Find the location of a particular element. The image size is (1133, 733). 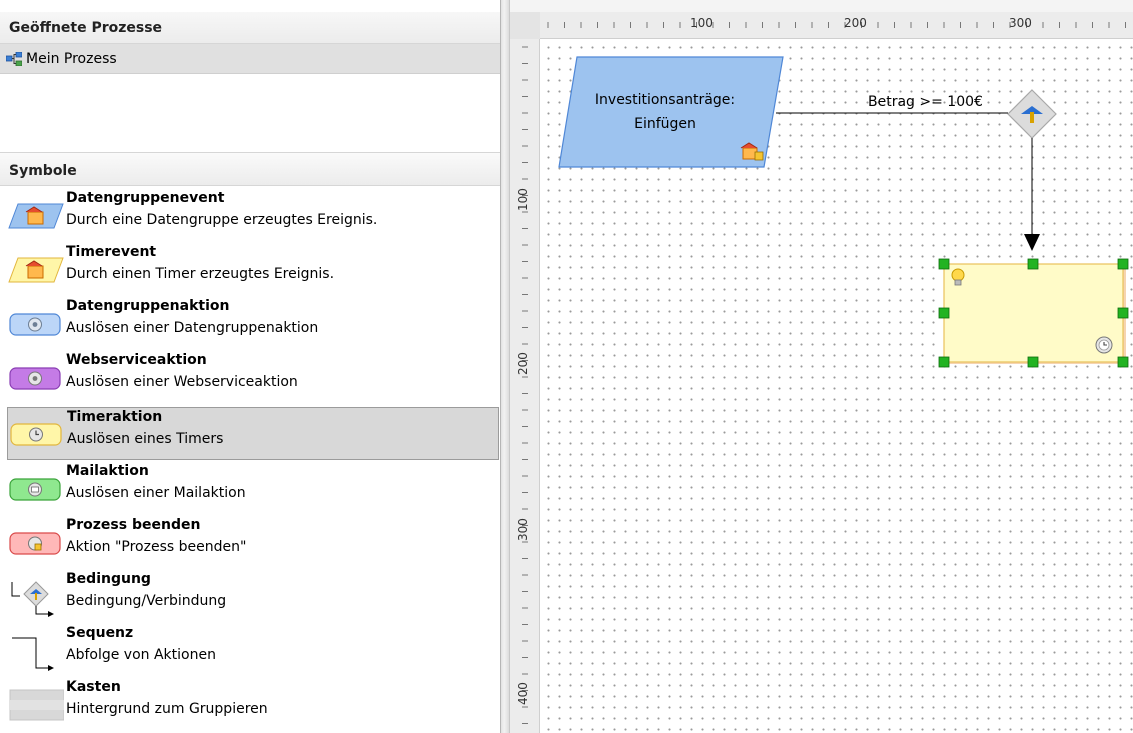

sequence-icon is located at coordinates (33, 654).